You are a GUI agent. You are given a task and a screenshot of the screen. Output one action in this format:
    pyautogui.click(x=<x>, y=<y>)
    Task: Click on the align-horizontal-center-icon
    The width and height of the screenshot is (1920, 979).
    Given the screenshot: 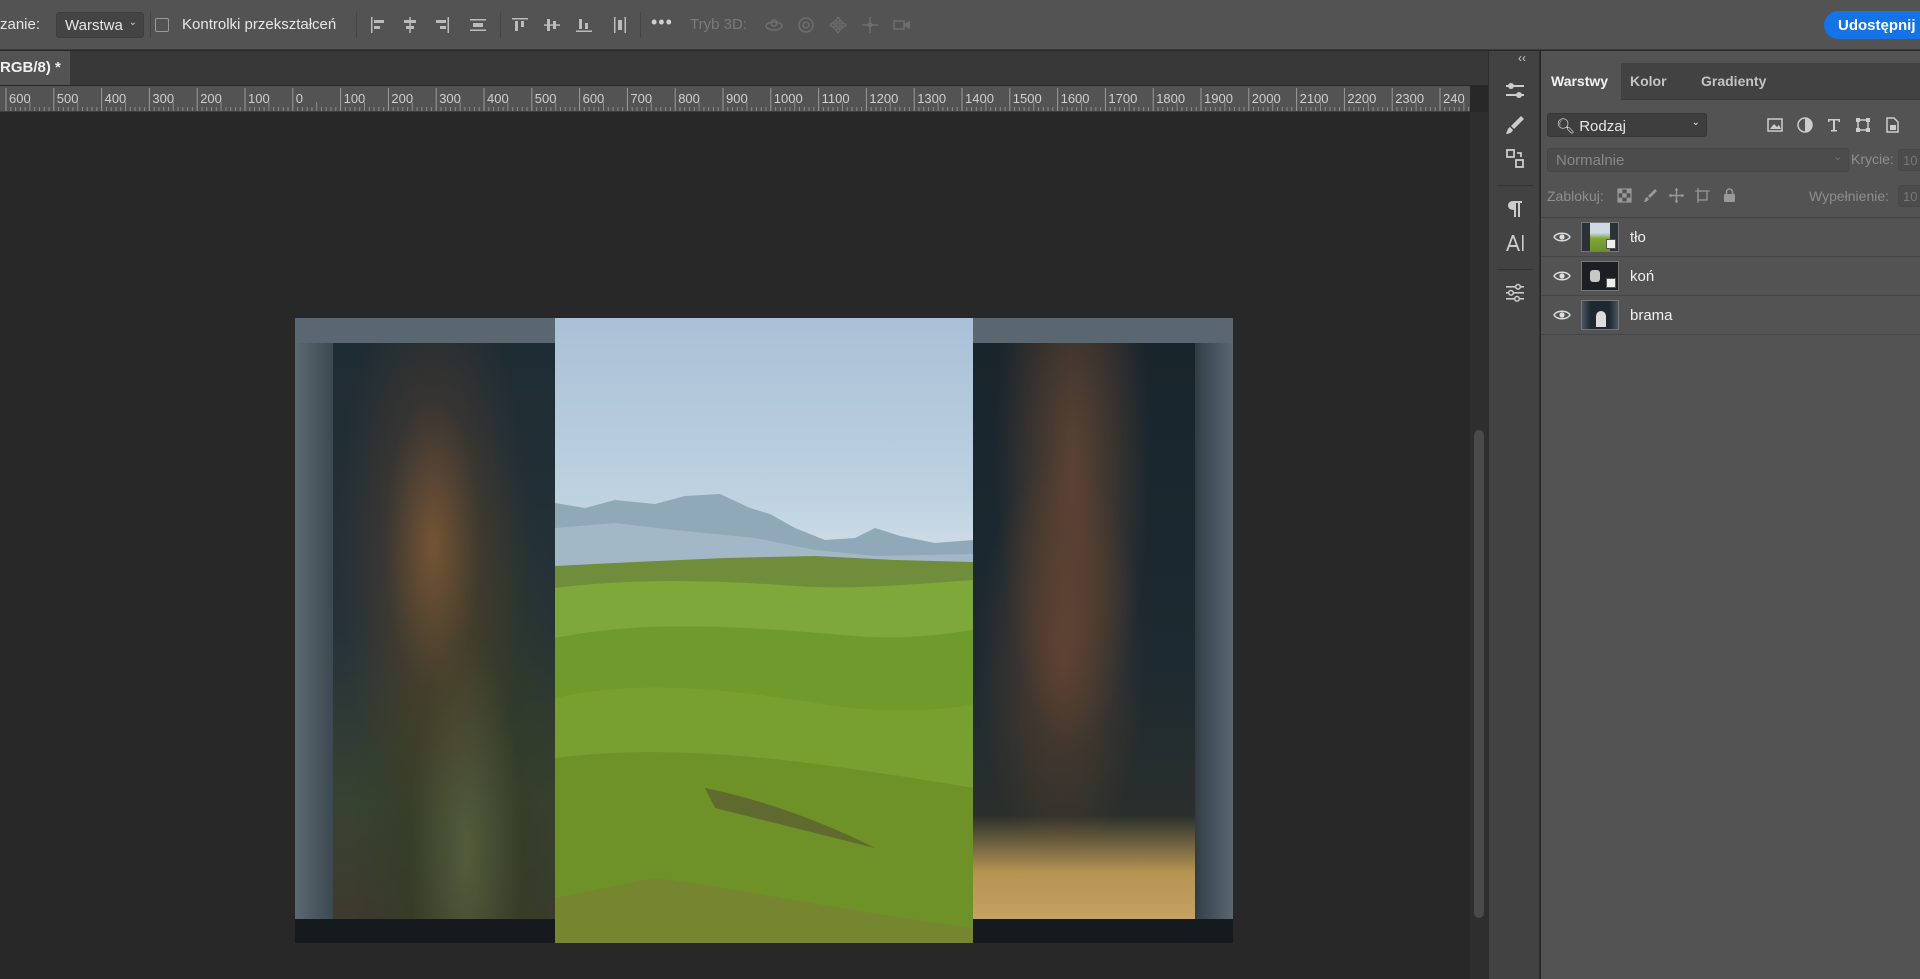 What is the action you would take?
    pyautogui.click(x=410, y=25)
    